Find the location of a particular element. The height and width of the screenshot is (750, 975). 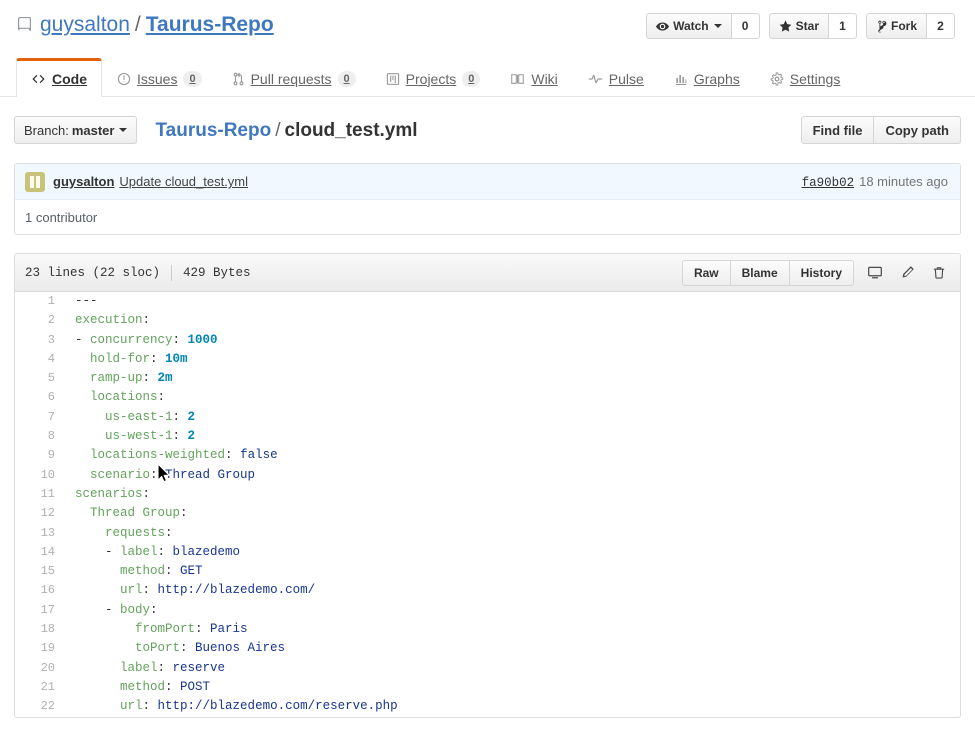

line-number: 21 is located at coordinates (40, 687).